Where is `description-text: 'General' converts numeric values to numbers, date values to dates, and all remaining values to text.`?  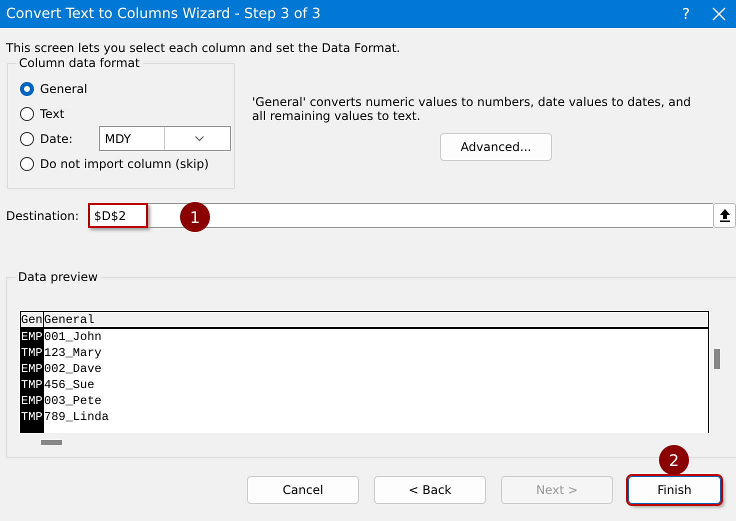 description-text: 'General' converts numeric values to numbers, date values to dates, and all remaining values to text. is located at coordinates (472, 109).